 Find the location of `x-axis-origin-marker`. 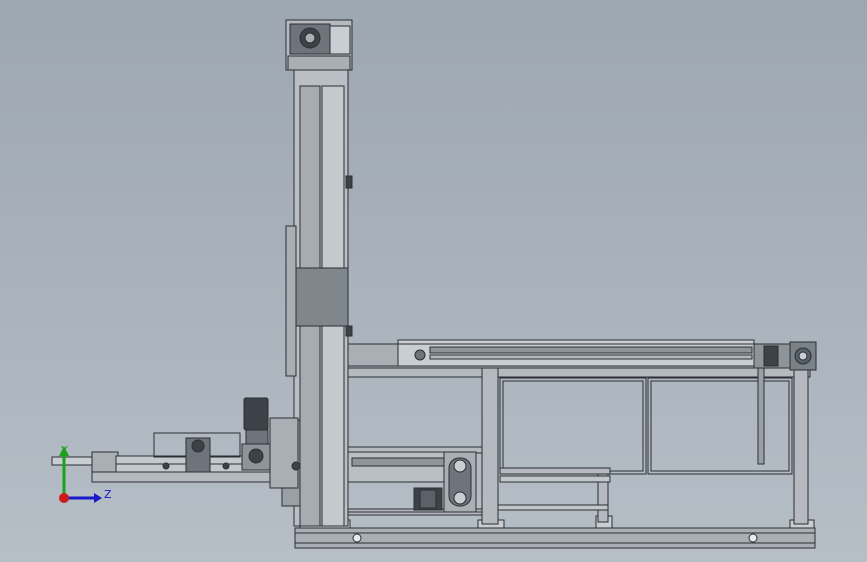

x-axis-origin-marker is located at coordinates (64, 498).